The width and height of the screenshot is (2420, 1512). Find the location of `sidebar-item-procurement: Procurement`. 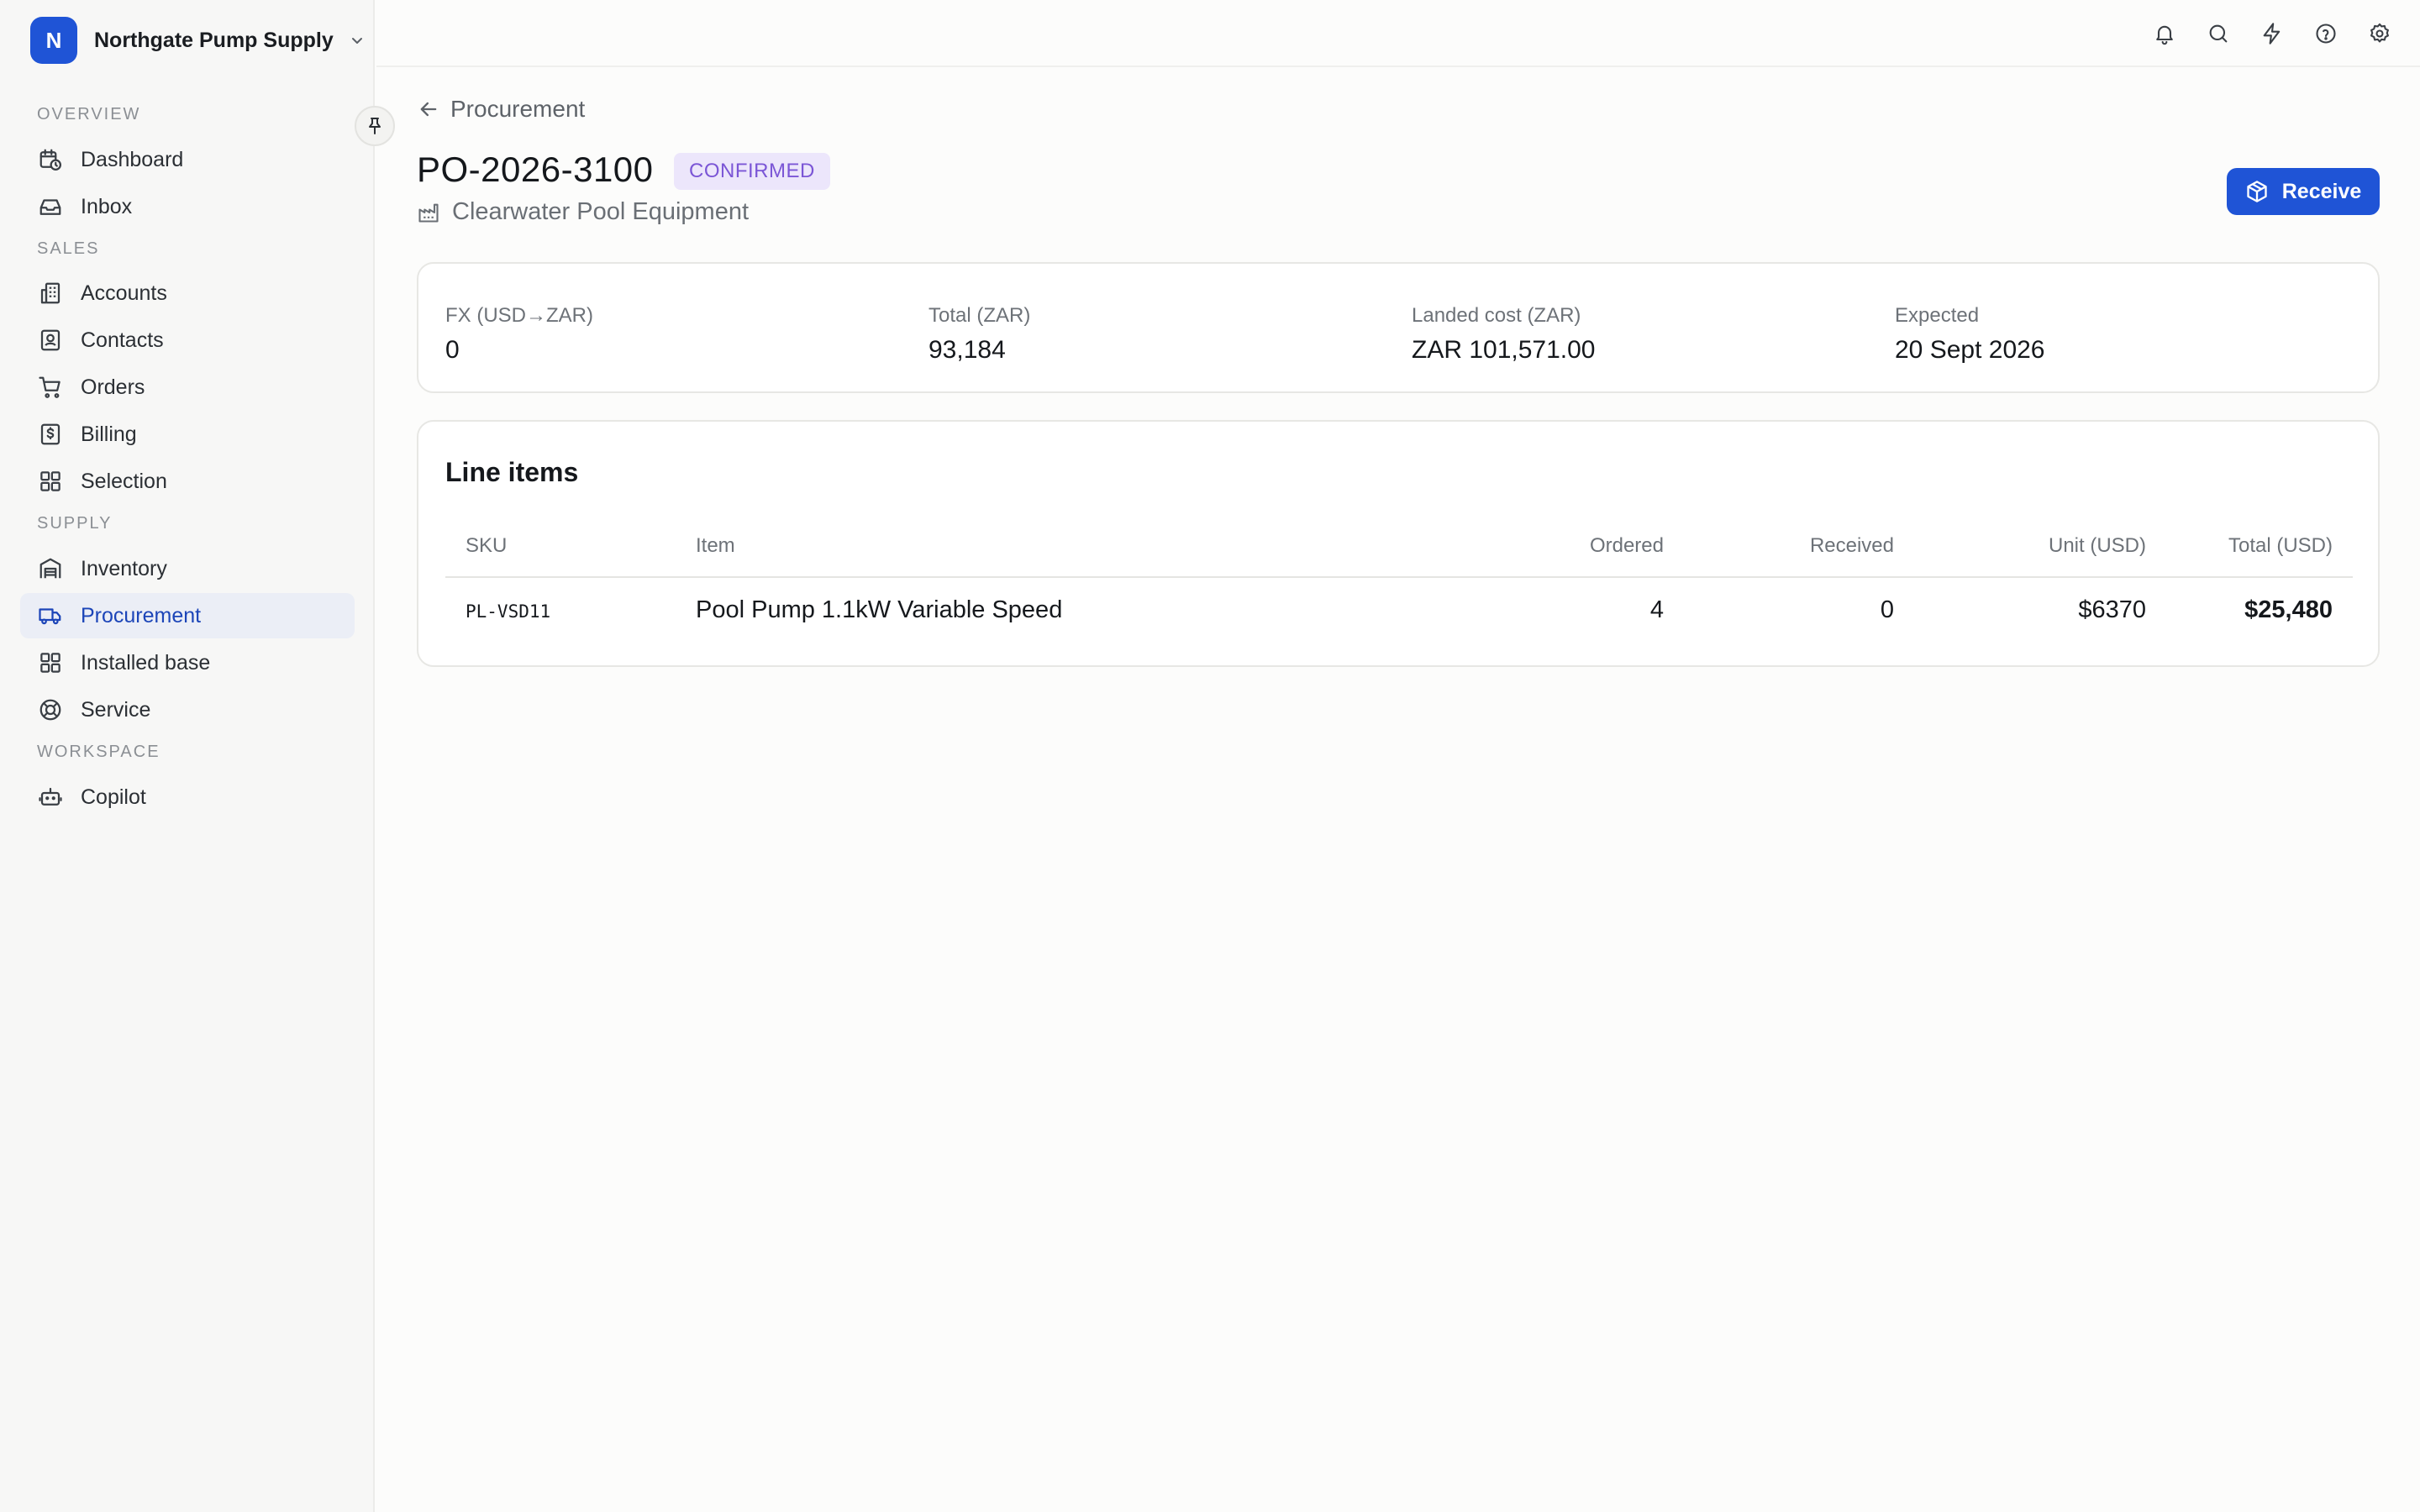

sidebar-item-procurement: Procurement is located at coordinates (187, 615).